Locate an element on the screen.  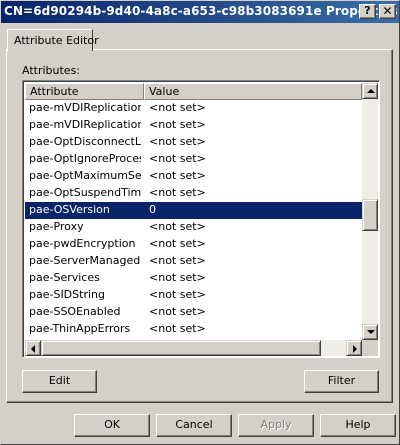
list-item: pae-Proxy <not set> is located at coordinates (193, 227).